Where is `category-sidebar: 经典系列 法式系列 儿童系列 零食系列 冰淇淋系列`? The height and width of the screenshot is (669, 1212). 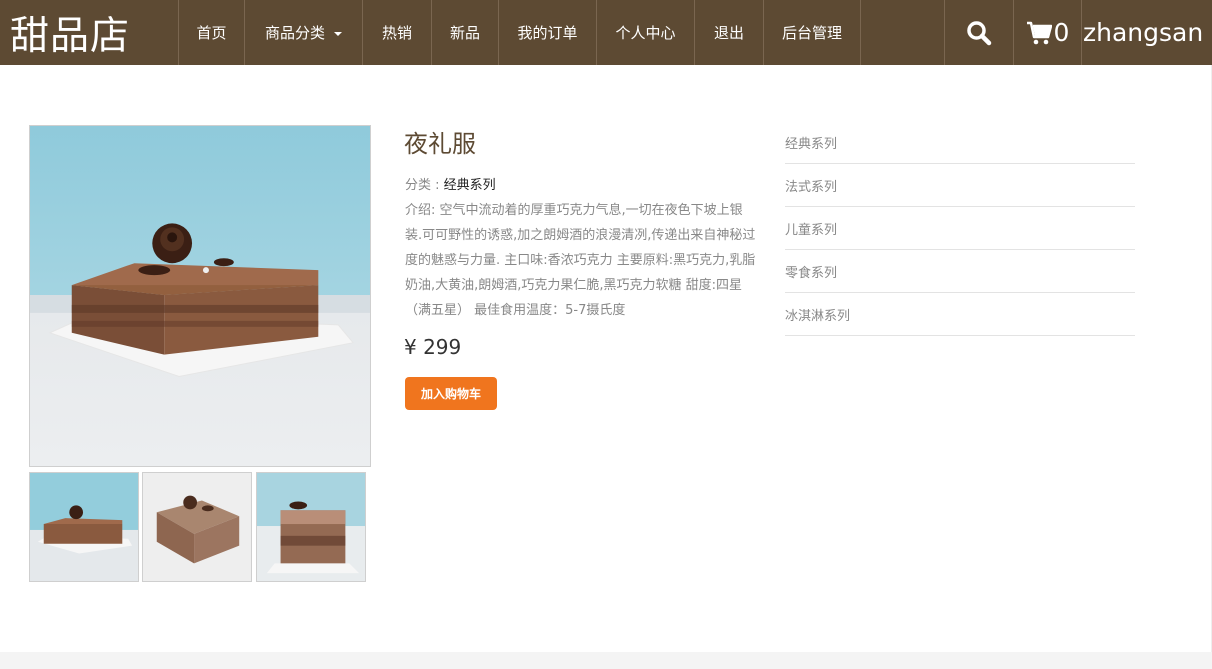 category-sidebar: 经典系列 法式系列 儿童系列 零食系列 冰淇淋系列 is located at coordinates (960, 228).